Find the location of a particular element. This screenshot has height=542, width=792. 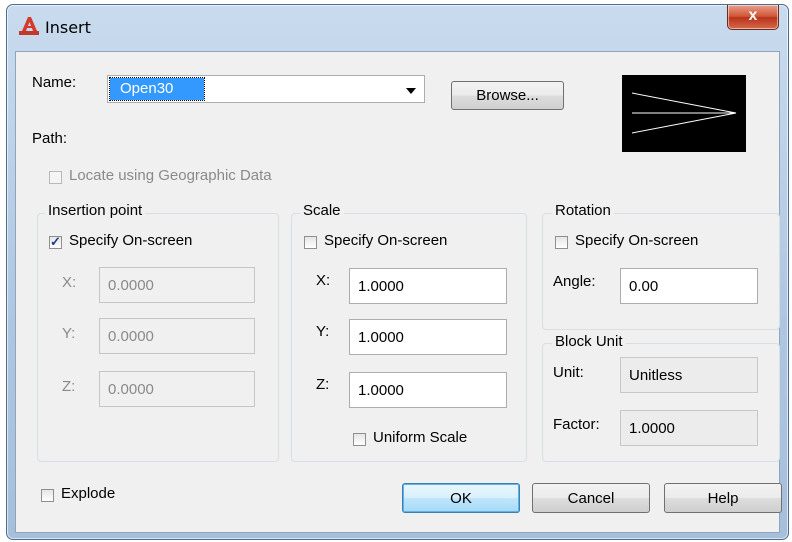

angle-field: 0.00 is located at coordinates (689, 286).